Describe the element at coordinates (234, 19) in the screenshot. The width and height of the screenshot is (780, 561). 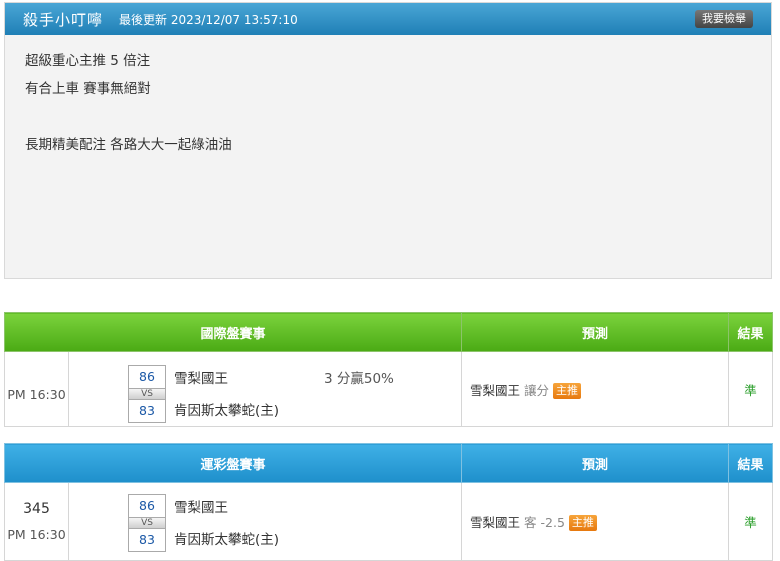
I see `last-updated-time: 2023/12/07 13:57:10` at that location.